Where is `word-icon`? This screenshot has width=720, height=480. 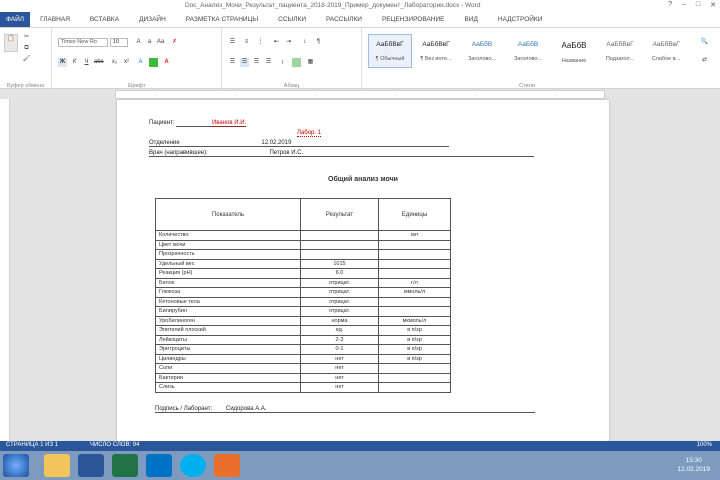
word-icon is located at coordinates (91, 465).